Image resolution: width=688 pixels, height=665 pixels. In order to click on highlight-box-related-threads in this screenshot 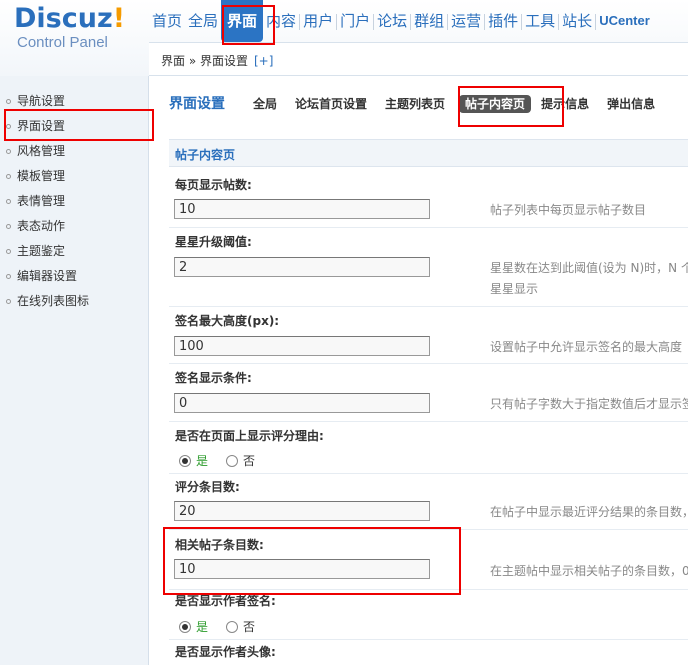, I will do `click(312, 561)`.